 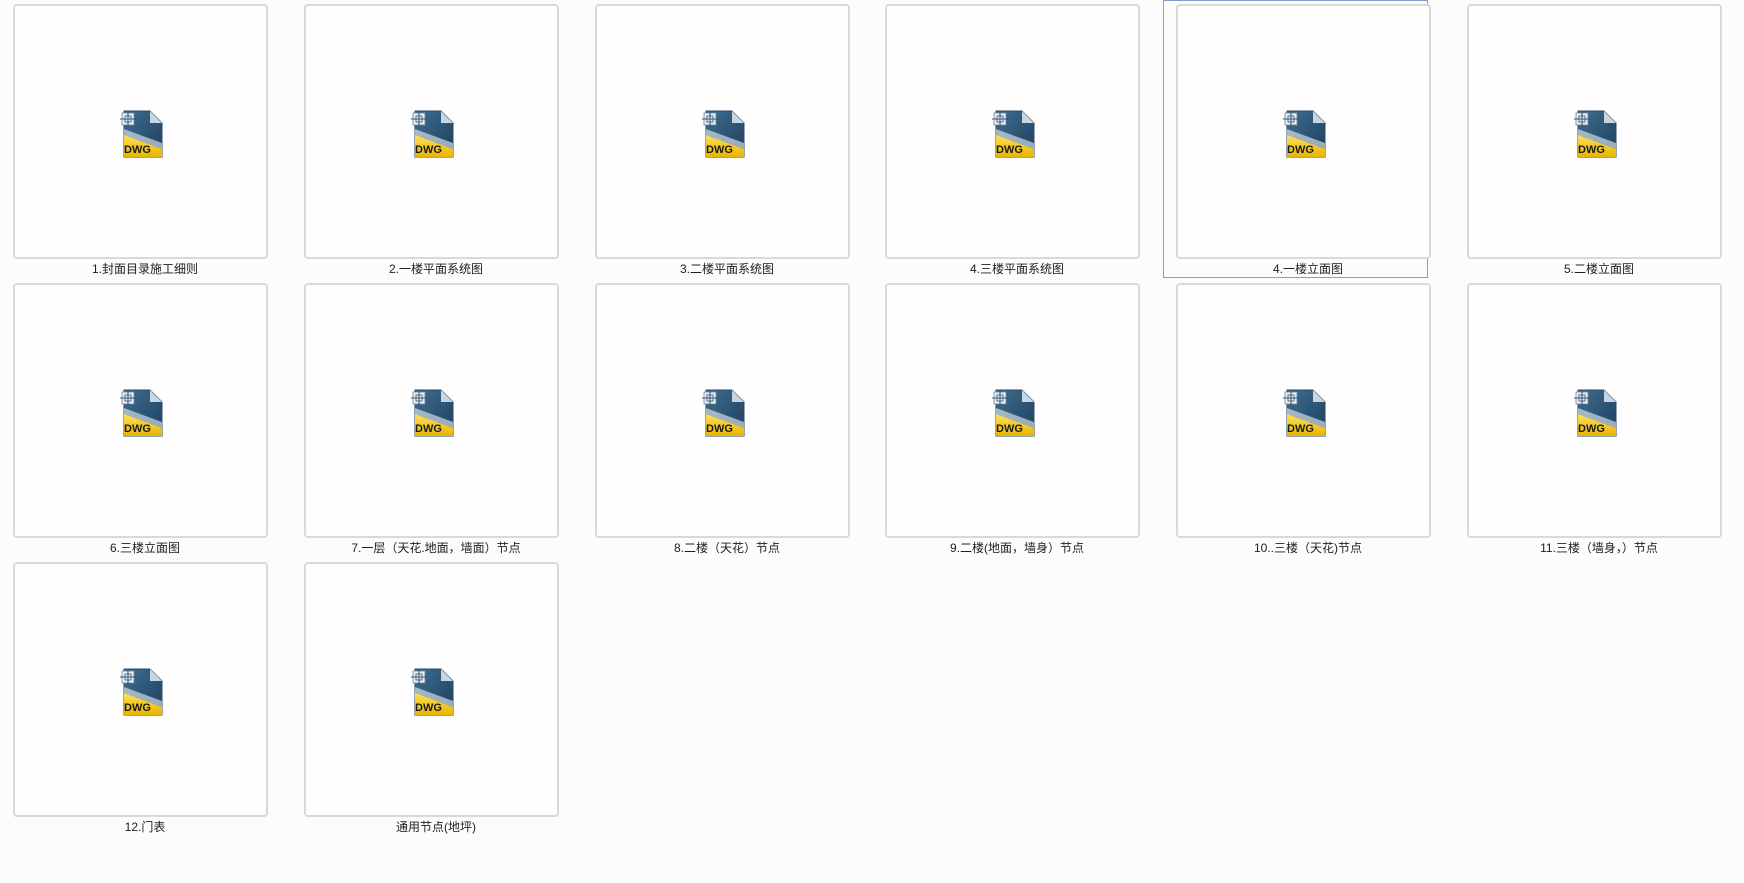 What do you see at coordinates (1308, 548) in the screenshot?
I see `file-name-label: 10..三楼（天花)节点` at bounding box center [1308, 548].